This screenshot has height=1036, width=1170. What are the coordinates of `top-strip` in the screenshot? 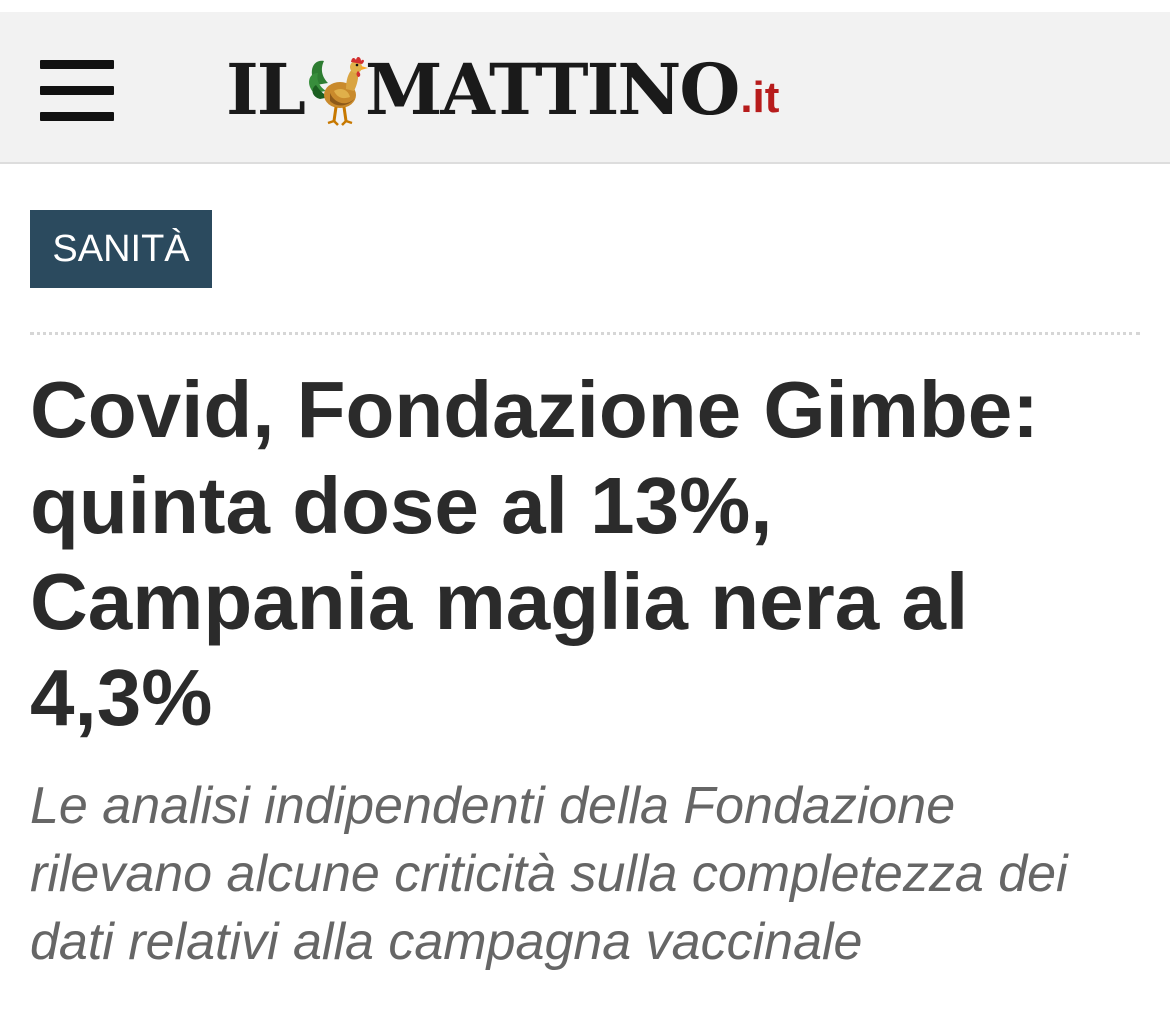 It's located at (585, 6).